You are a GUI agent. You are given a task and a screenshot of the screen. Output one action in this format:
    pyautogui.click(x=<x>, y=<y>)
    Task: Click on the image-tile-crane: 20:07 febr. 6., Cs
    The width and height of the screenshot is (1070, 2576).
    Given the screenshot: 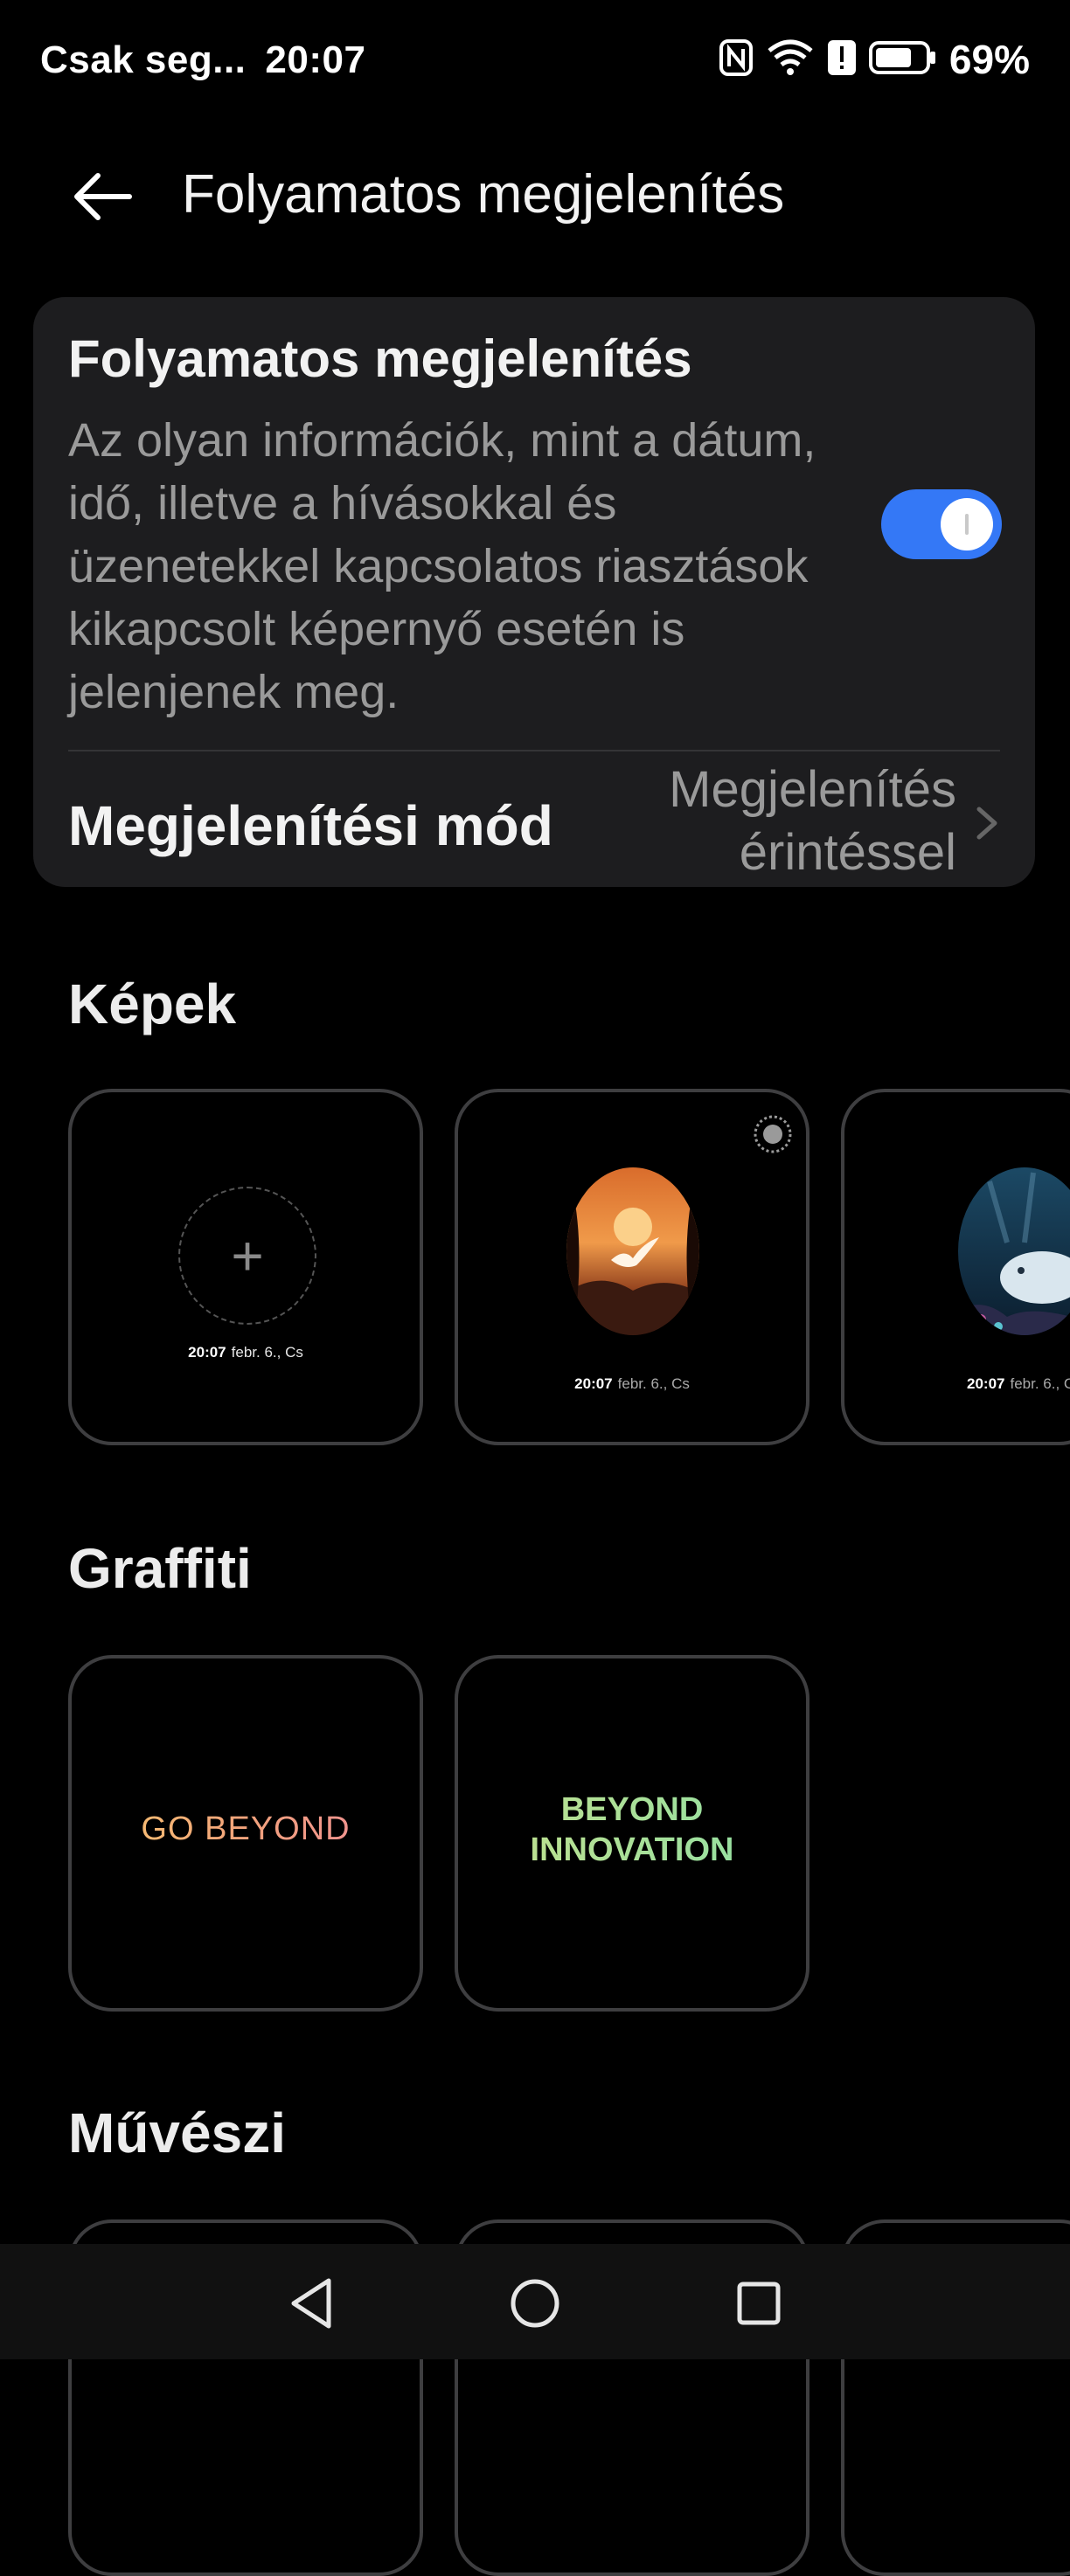 What is the action you would take?
    pyautogui.click(x=632, y=1267)
    